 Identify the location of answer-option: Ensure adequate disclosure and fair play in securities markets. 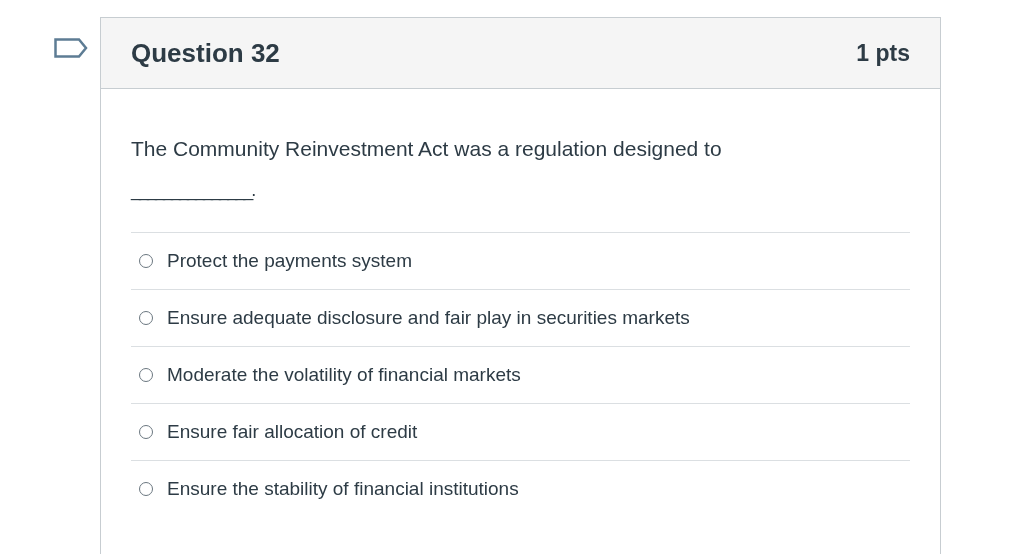
(428, 318).